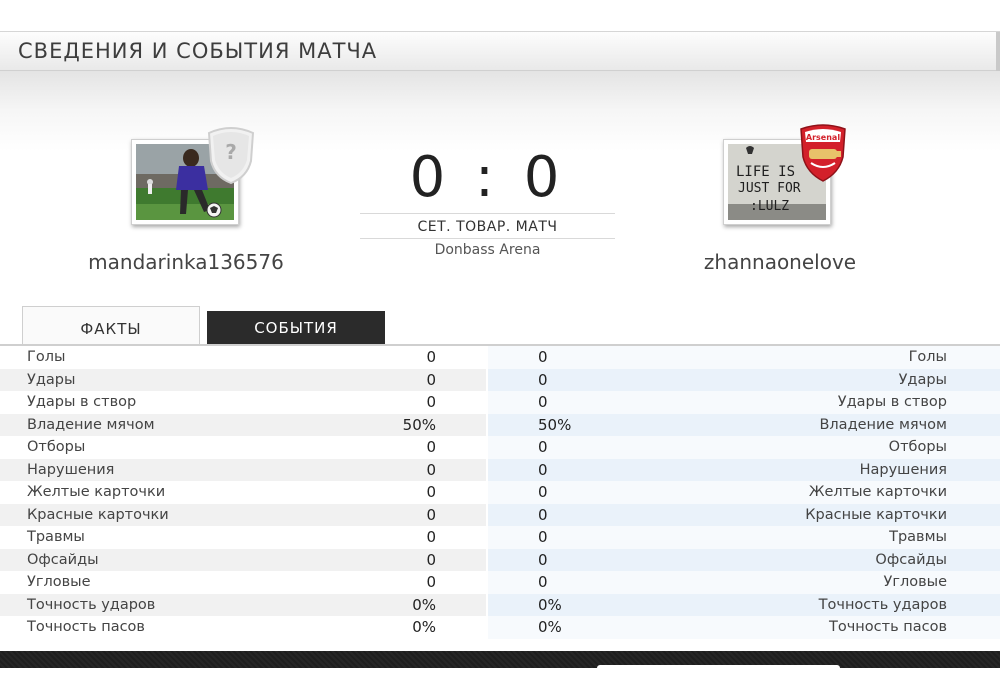 The height and width of the screenshot is (700, 1000). I want to click on away-stat-label: Голы, so click(927, 357).